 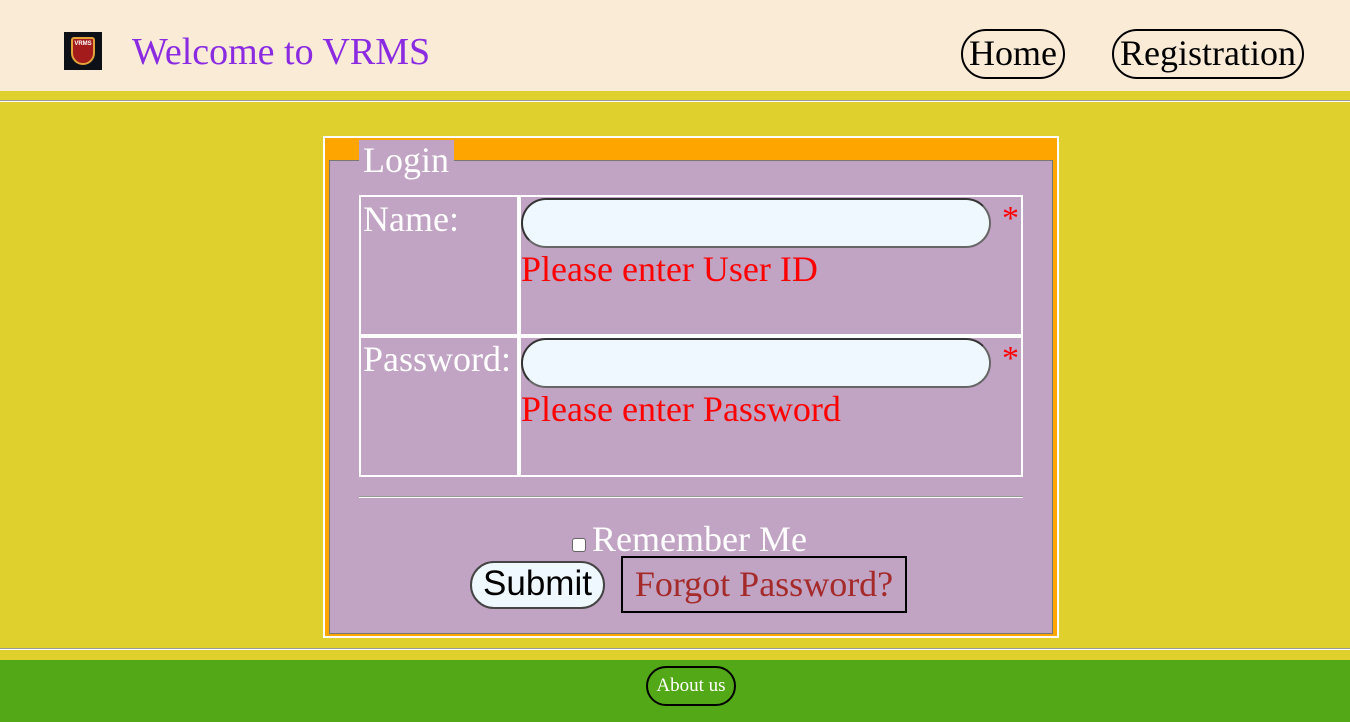 I want to click on nav-registration-button: Registration, so click(x=1208, y=54).